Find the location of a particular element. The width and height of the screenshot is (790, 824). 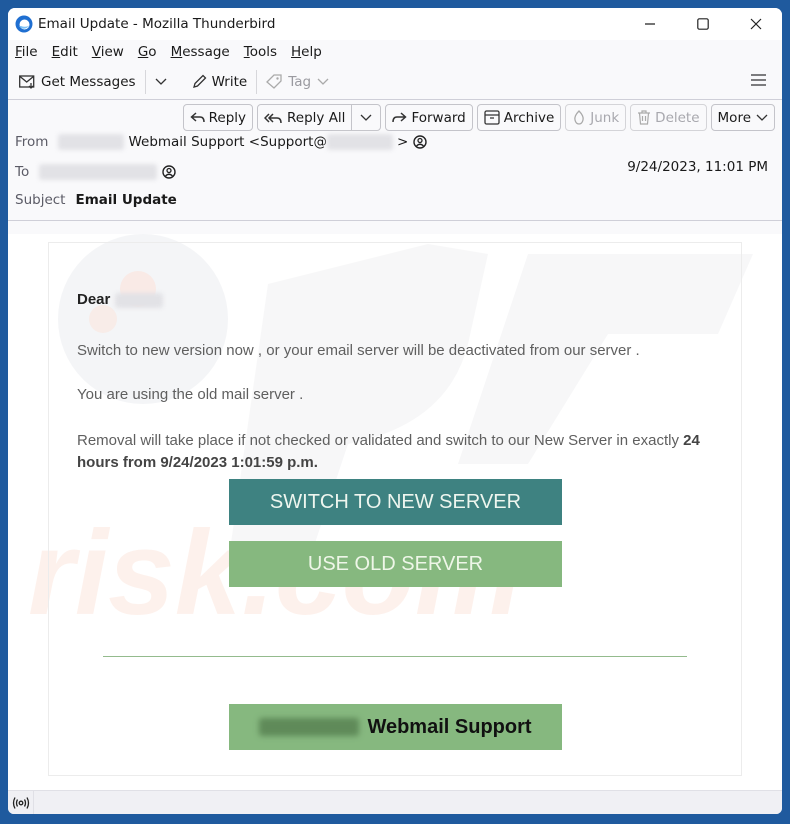

get-messages-label: Get Messages is located at coordinates (88, 81).